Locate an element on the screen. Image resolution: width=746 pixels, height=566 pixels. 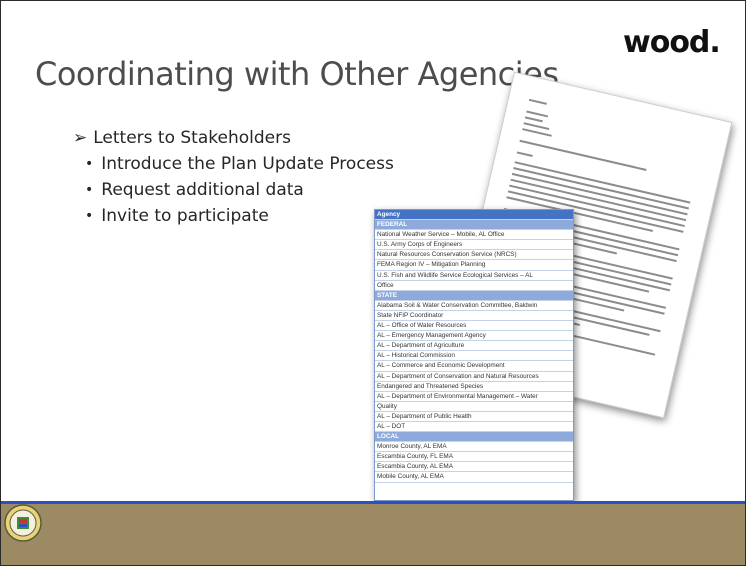
bullet-sub-3: • Invite to participate is located at coordinates (239, 216).